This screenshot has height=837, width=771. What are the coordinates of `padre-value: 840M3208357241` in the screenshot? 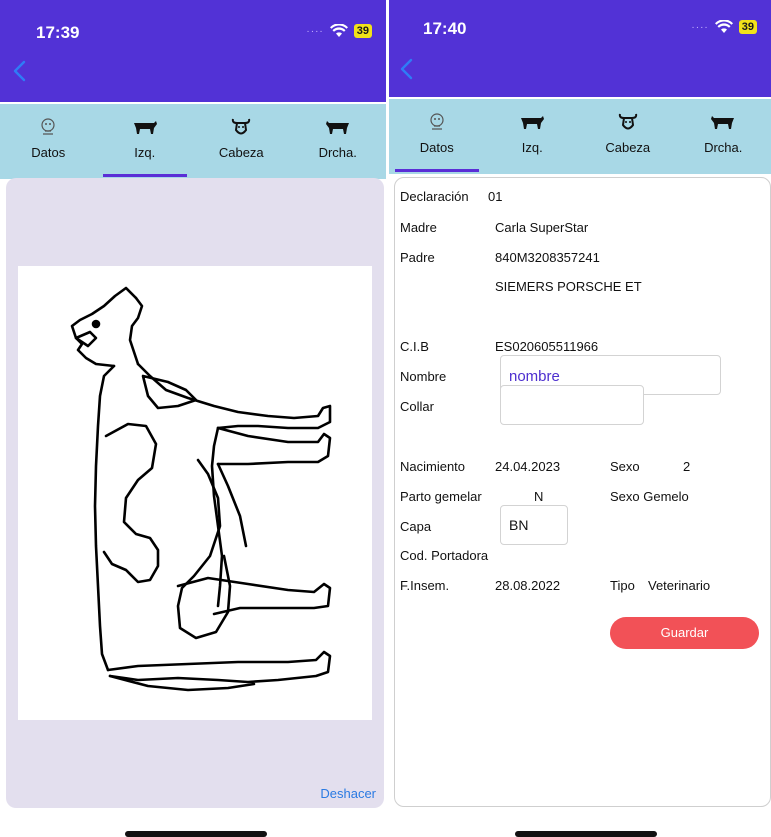 It's located at (547, 257).